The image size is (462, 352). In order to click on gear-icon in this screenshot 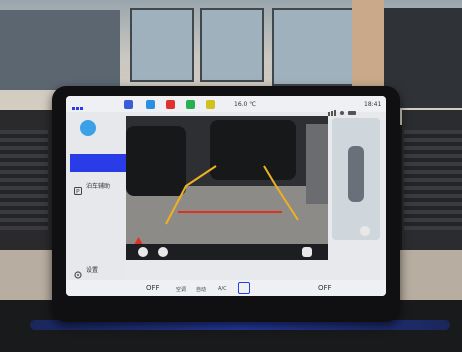, I will do `click(78, 271)`.